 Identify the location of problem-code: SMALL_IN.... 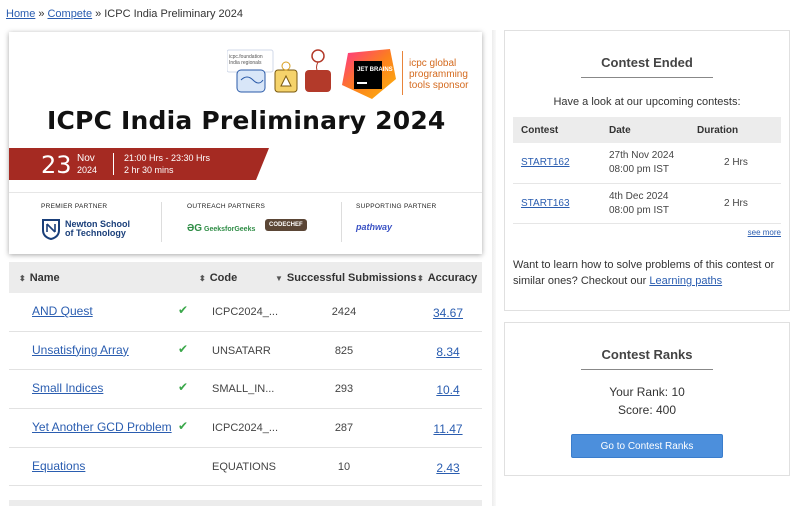
(243, 389).